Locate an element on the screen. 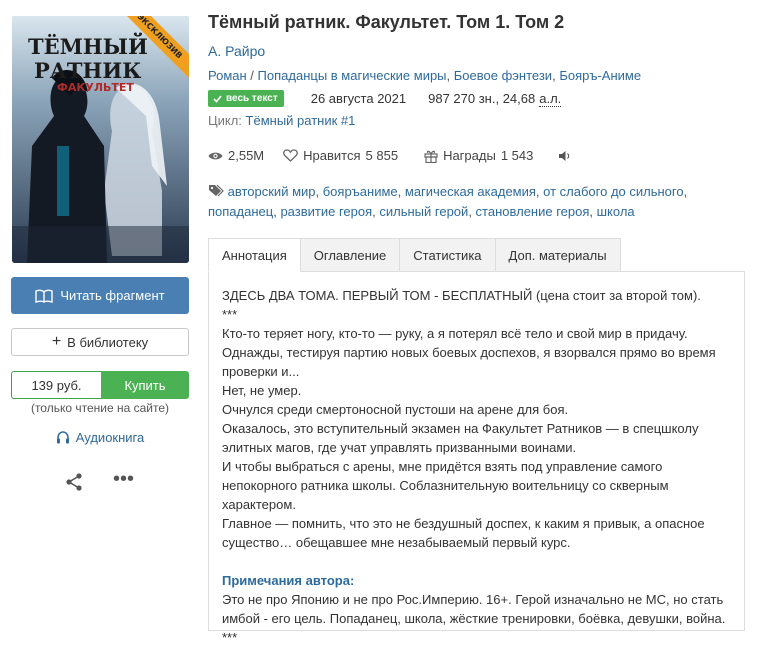  gift-icon is located at coordinates (431, 156).